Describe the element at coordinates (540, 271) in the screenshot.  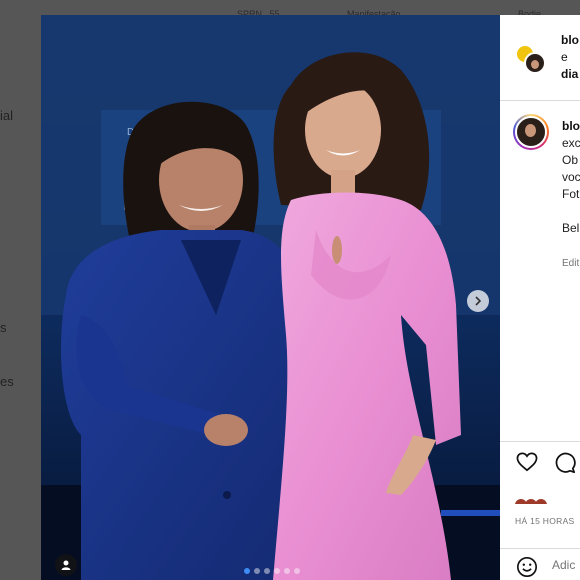
I see `post-caption: blo exc Ob voc Fot Bel Edit` at that location.